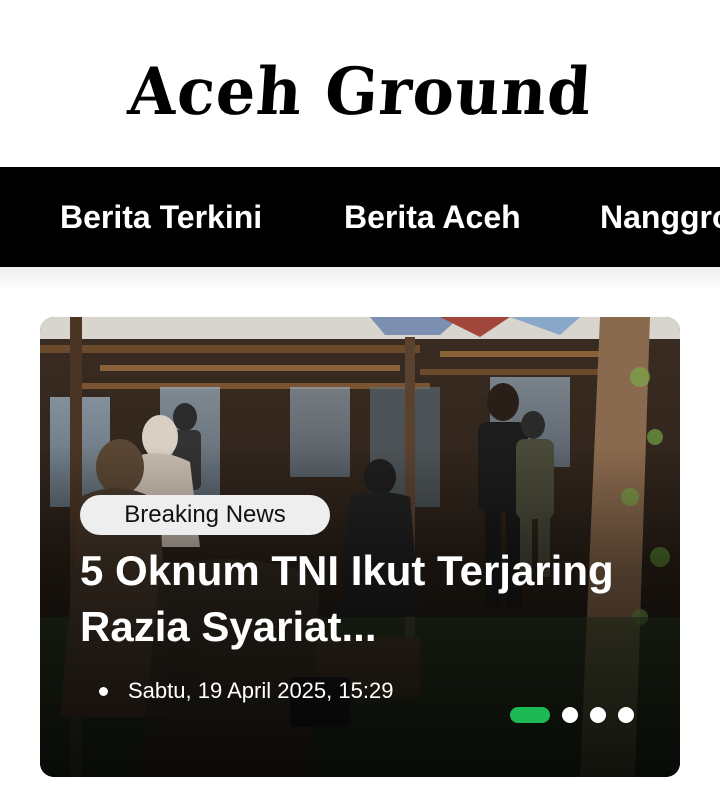 The height and width of the screenshot is (805, 720). What do you see at coordinates (360, 279) in the screenshot?
I see `nav-shadow` at bounding box center [360, 279].